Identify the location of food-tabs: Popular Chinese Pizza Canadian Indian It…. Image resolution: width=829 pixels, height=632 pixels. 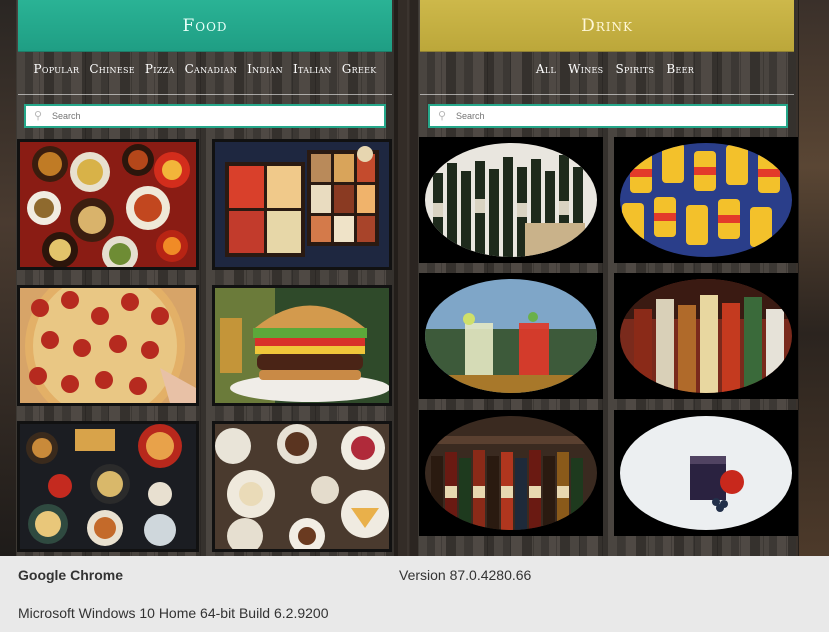
(205, 74).